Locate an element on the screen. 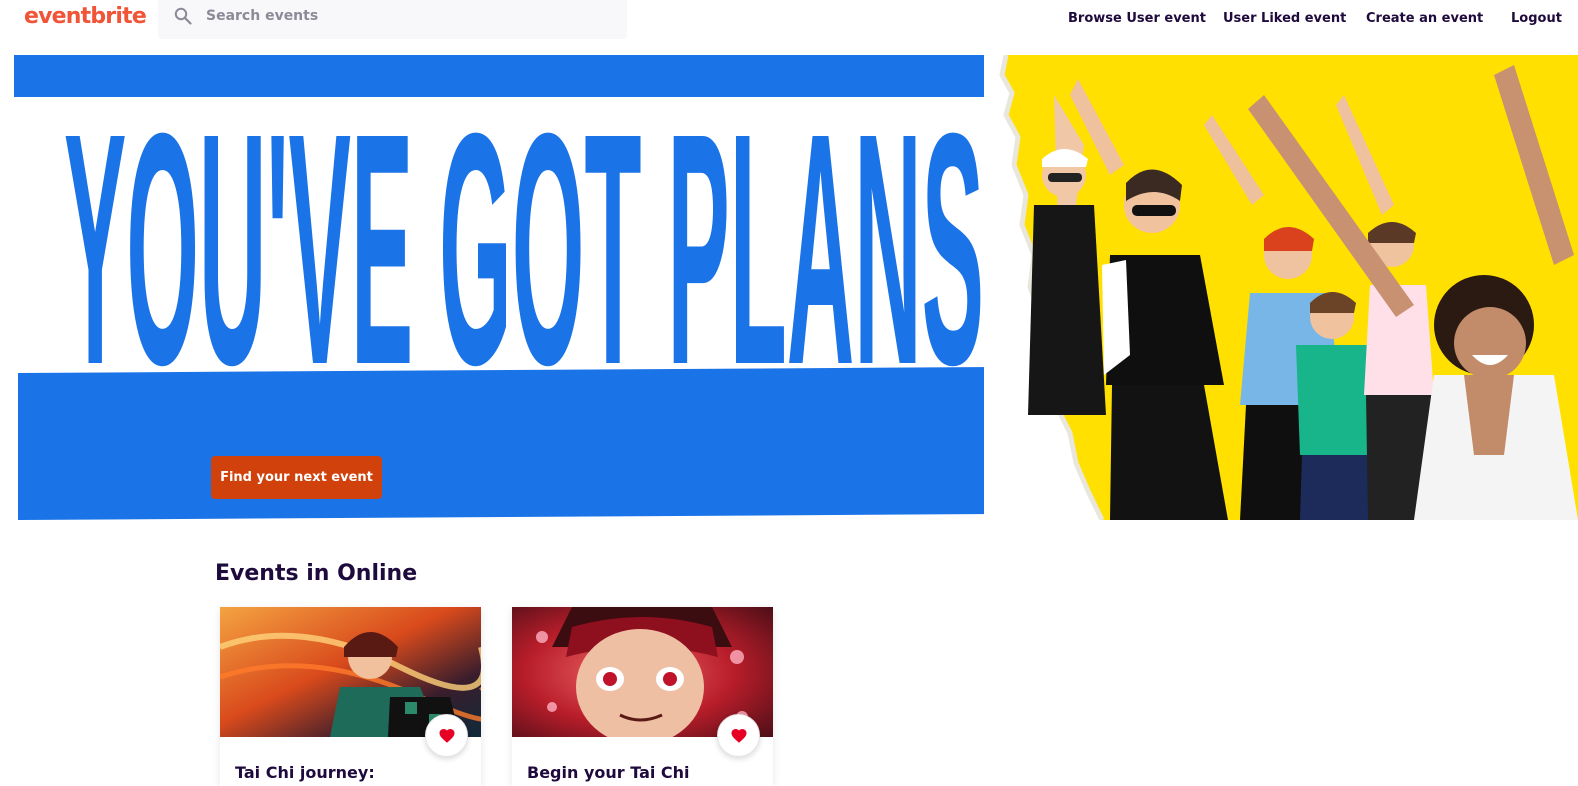 The image size is (1578, 786). search-input is located at coordinates (406, 16).